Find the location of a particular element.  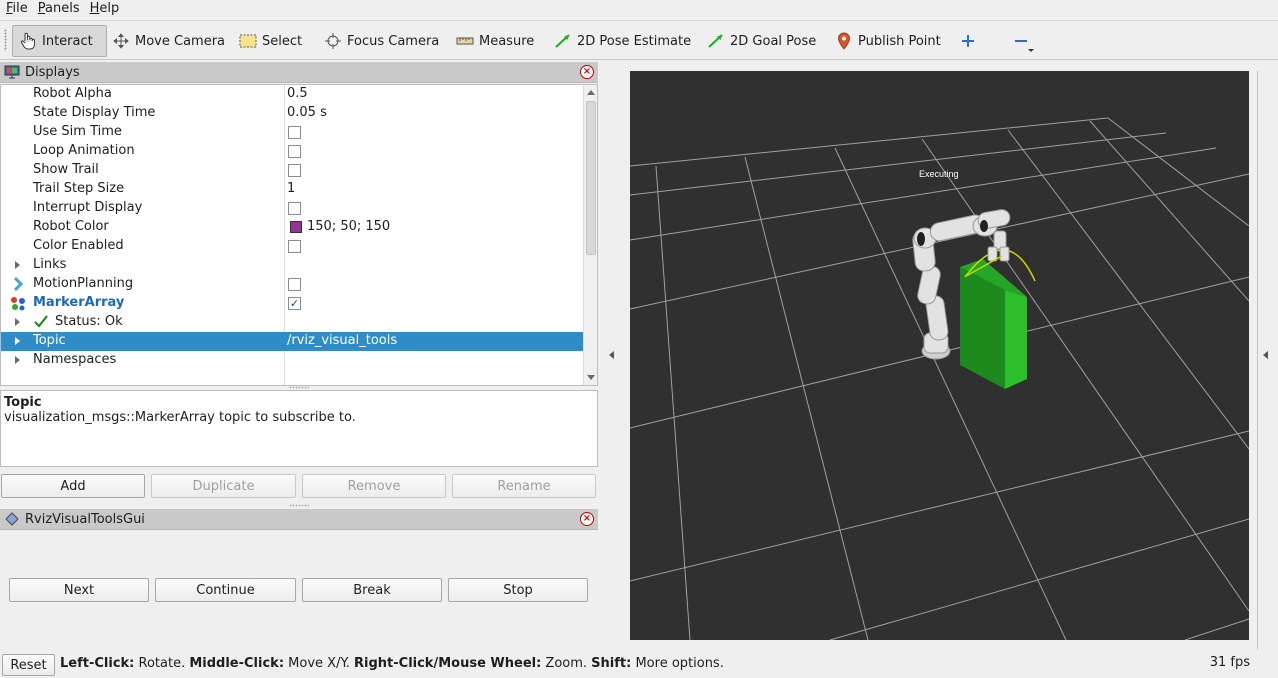

property-row: Show Trail is located at coordinates (292, 170).